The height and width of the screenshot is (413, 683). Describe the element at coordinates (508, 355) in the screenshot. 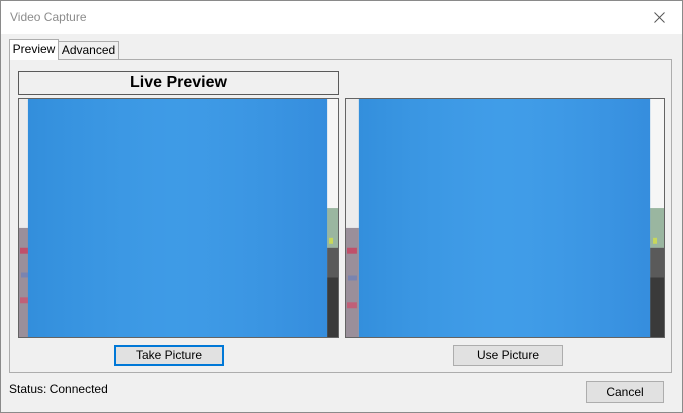

I see `use-picture-button: Use Picture` at that location.